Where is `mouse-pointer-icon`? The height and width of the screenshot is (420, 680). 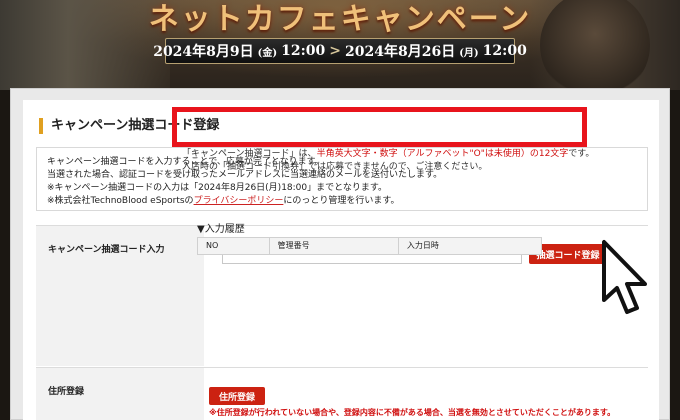 mouse-pointer-icon is located at coordinates (624, 277).